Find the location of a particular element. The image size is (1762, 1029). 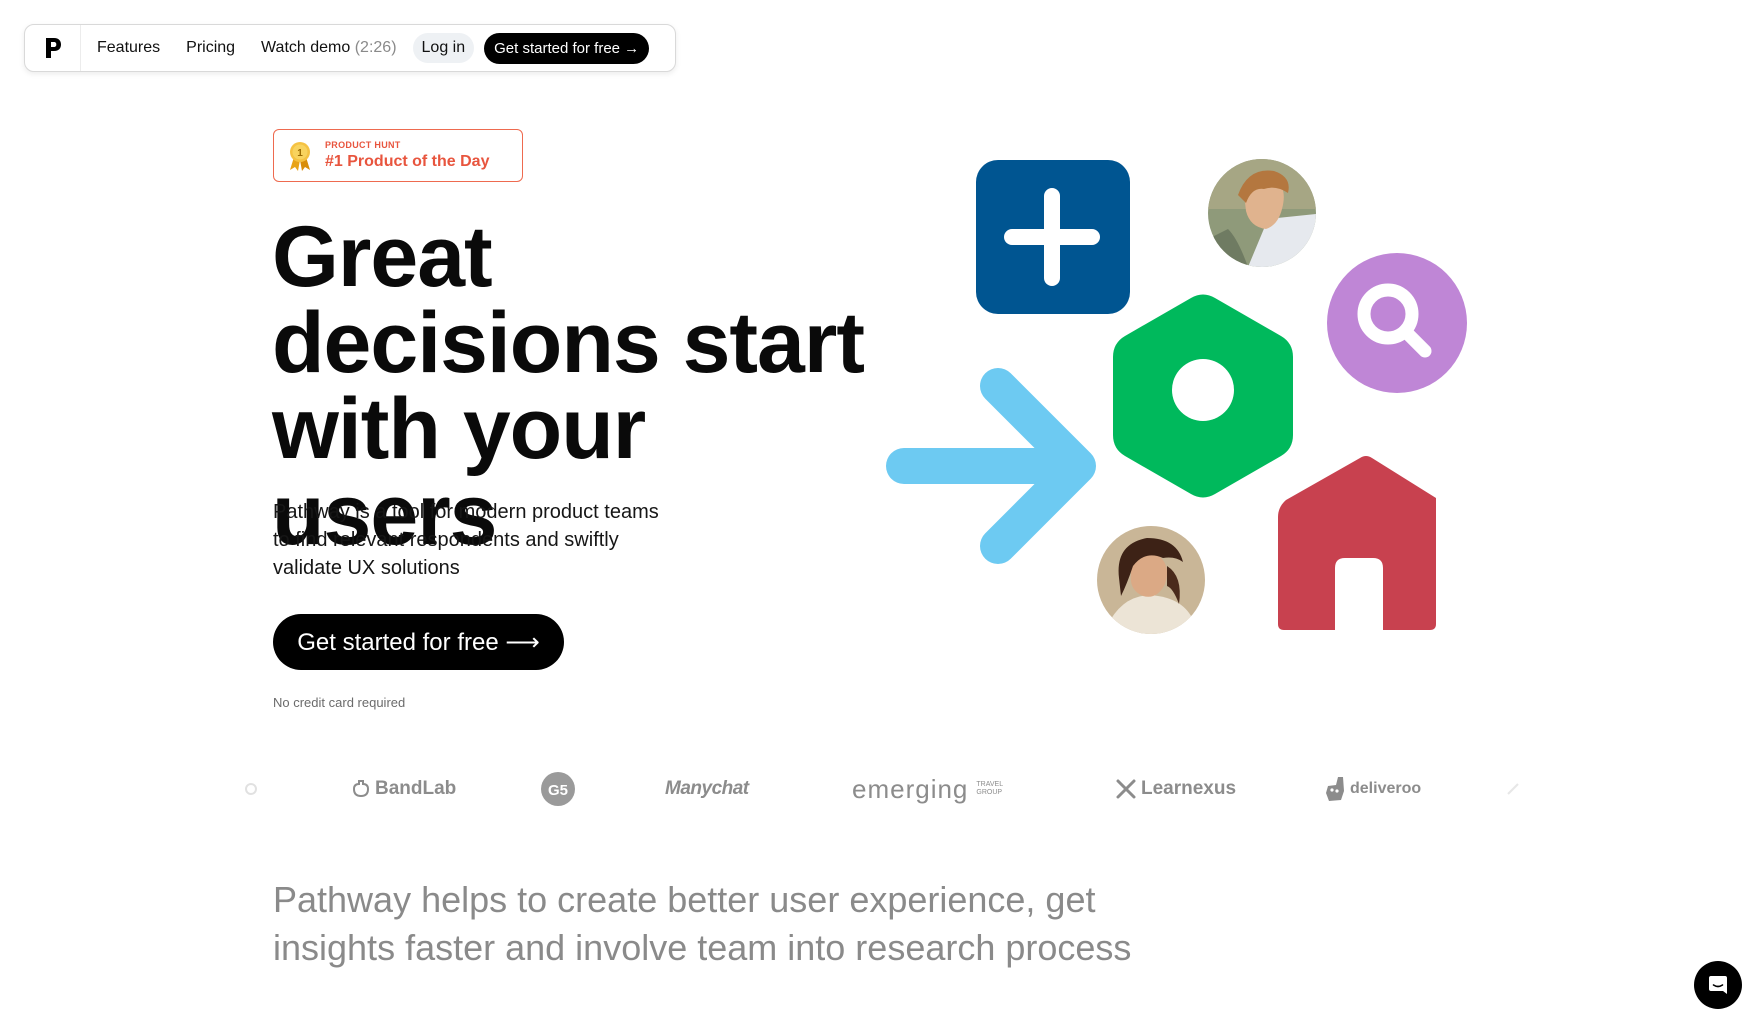

watch-demo-label: Watch demo is located at coordinates (306, 47).